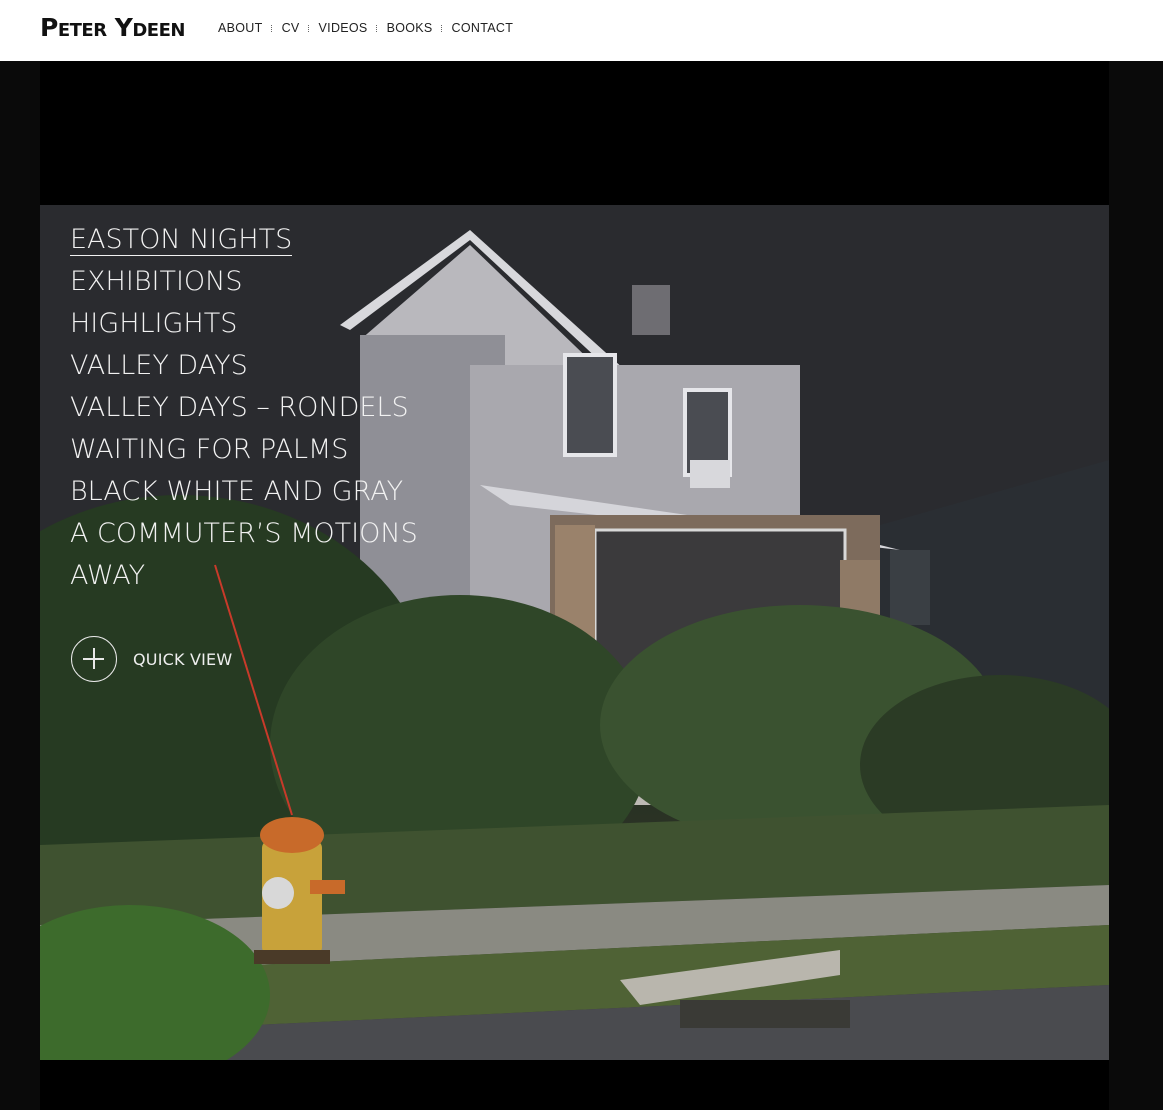 The image size is (1163, 1110). What do you see at coordinates (291, 28) in the screenshot?
I see `nav-link-cv: CV` at bounding box center [291, 28].